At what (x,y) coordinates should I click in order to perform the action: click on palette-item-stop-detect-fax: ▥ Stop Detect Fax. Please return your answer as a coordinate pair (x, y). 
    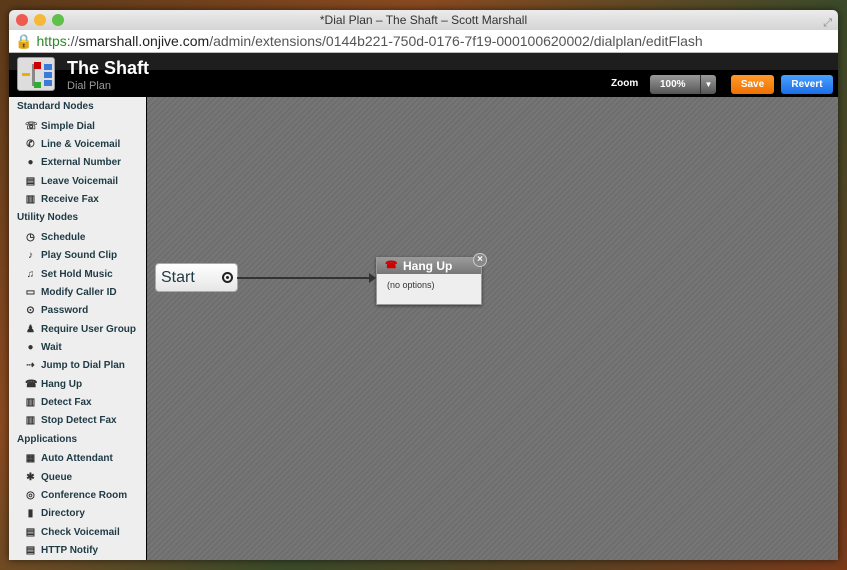
    Looking at the image, I should click on (77, 420).